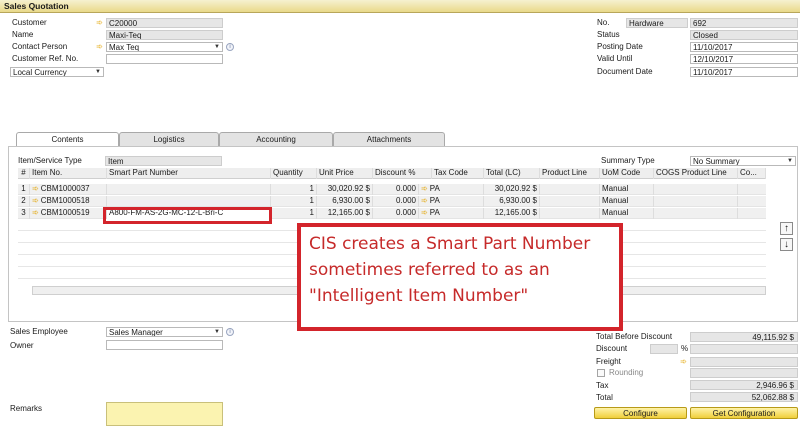  Describe the element at coordinates (163, 161) in the screenshot. I see `item-type-select: Item` at that location.